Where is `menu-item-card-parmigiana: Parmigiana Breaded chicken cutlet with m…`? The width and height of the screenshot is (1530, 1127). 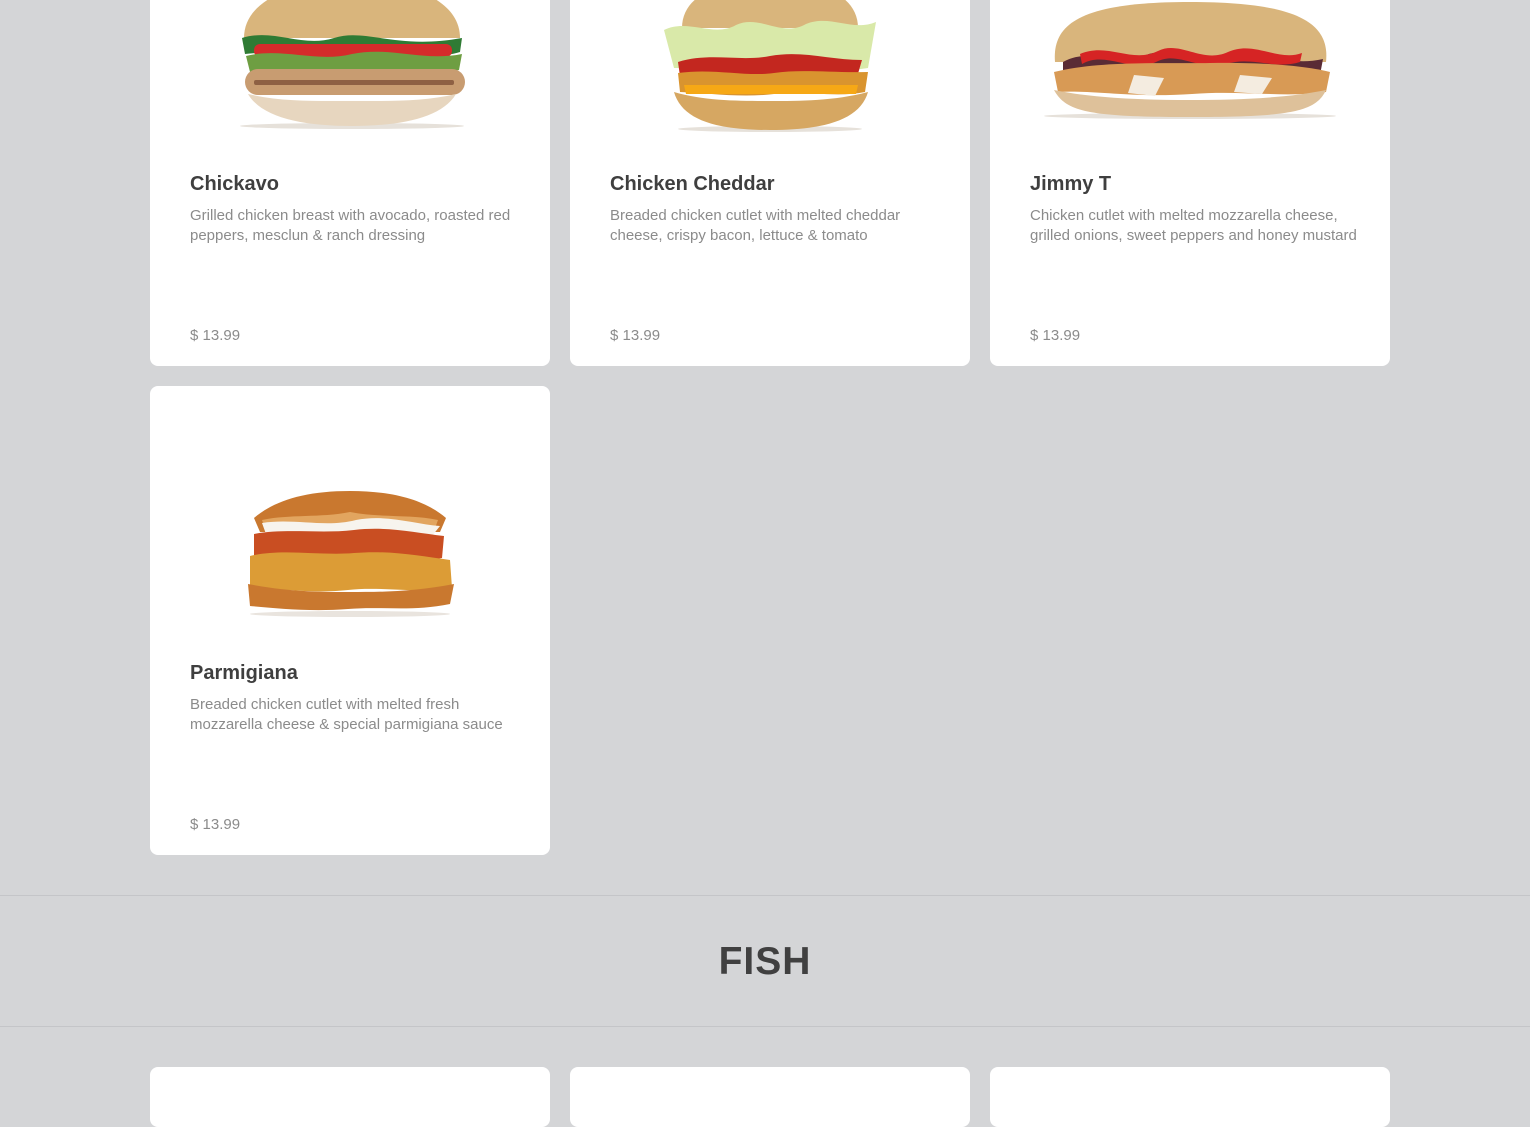
menu-item-card-parmigiana: Parmigiana Breaded chicken cutlet with m… is located at coordinates (350, 620).